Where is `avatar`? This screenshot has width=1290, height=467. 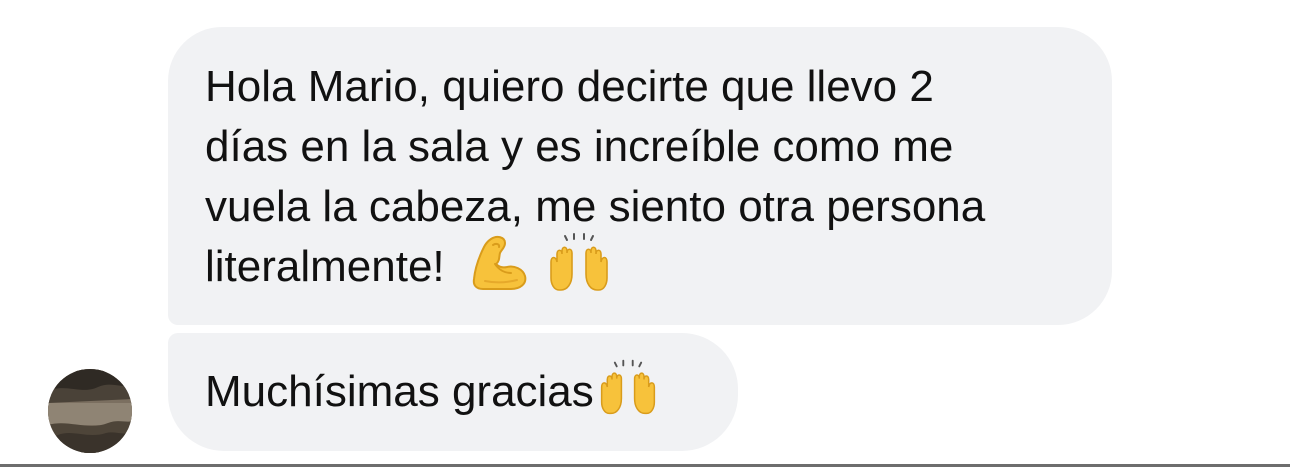
avatar is located at coordinates (90, 411).